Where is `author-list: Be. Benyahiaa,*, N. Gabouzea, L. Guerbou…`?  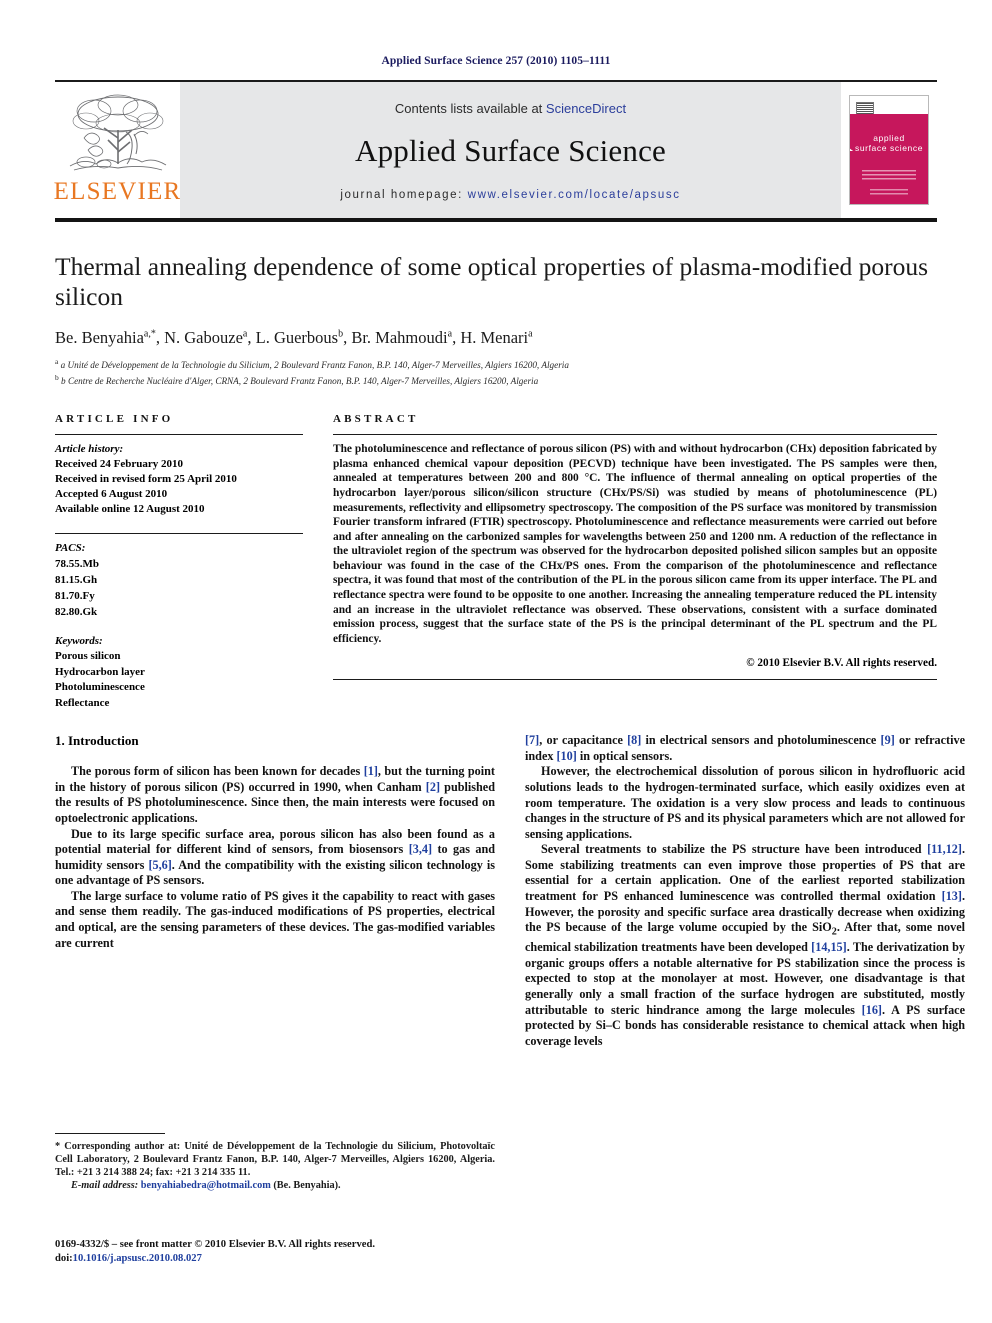 author-list: Be. Benyahiaa,*, N. Gabouzea, L. Guerbou… is located at coordinates (294, 337).